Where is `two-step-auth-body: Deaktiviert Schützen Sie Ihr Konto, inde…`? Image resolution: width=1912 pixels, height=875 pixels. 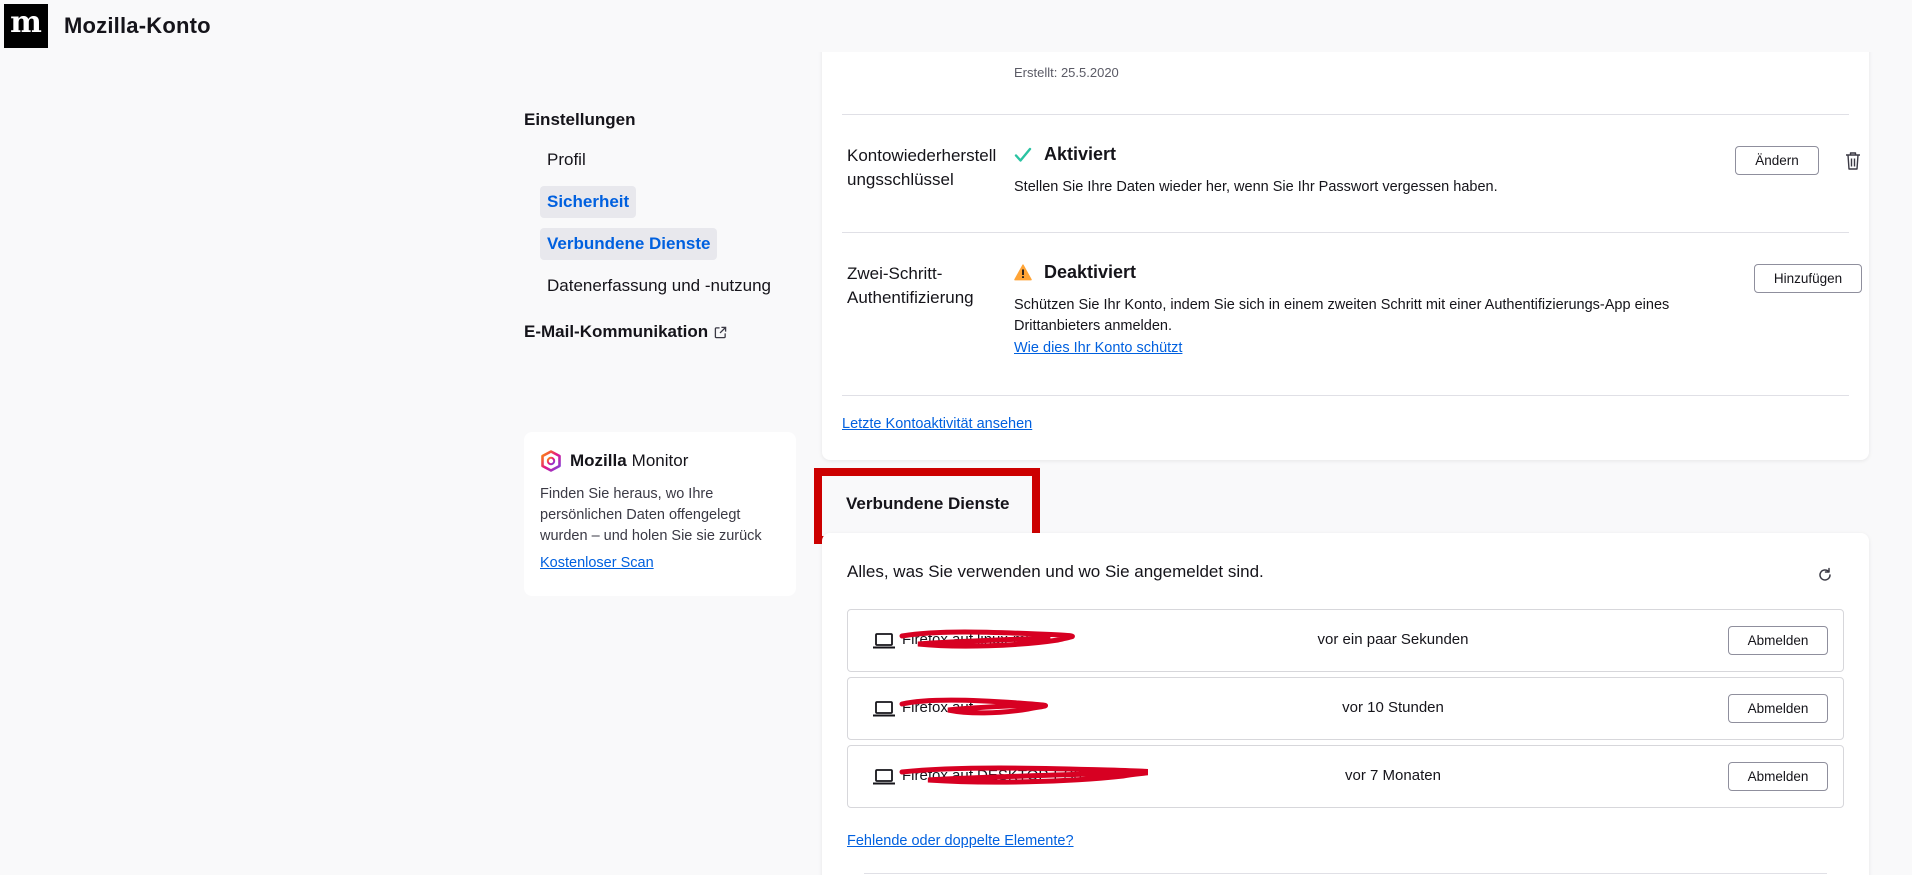
two-step-auth-body: Deaktiviert Schützen Sie Ihr Konto, inde… is located at coordinates (1356, 309).